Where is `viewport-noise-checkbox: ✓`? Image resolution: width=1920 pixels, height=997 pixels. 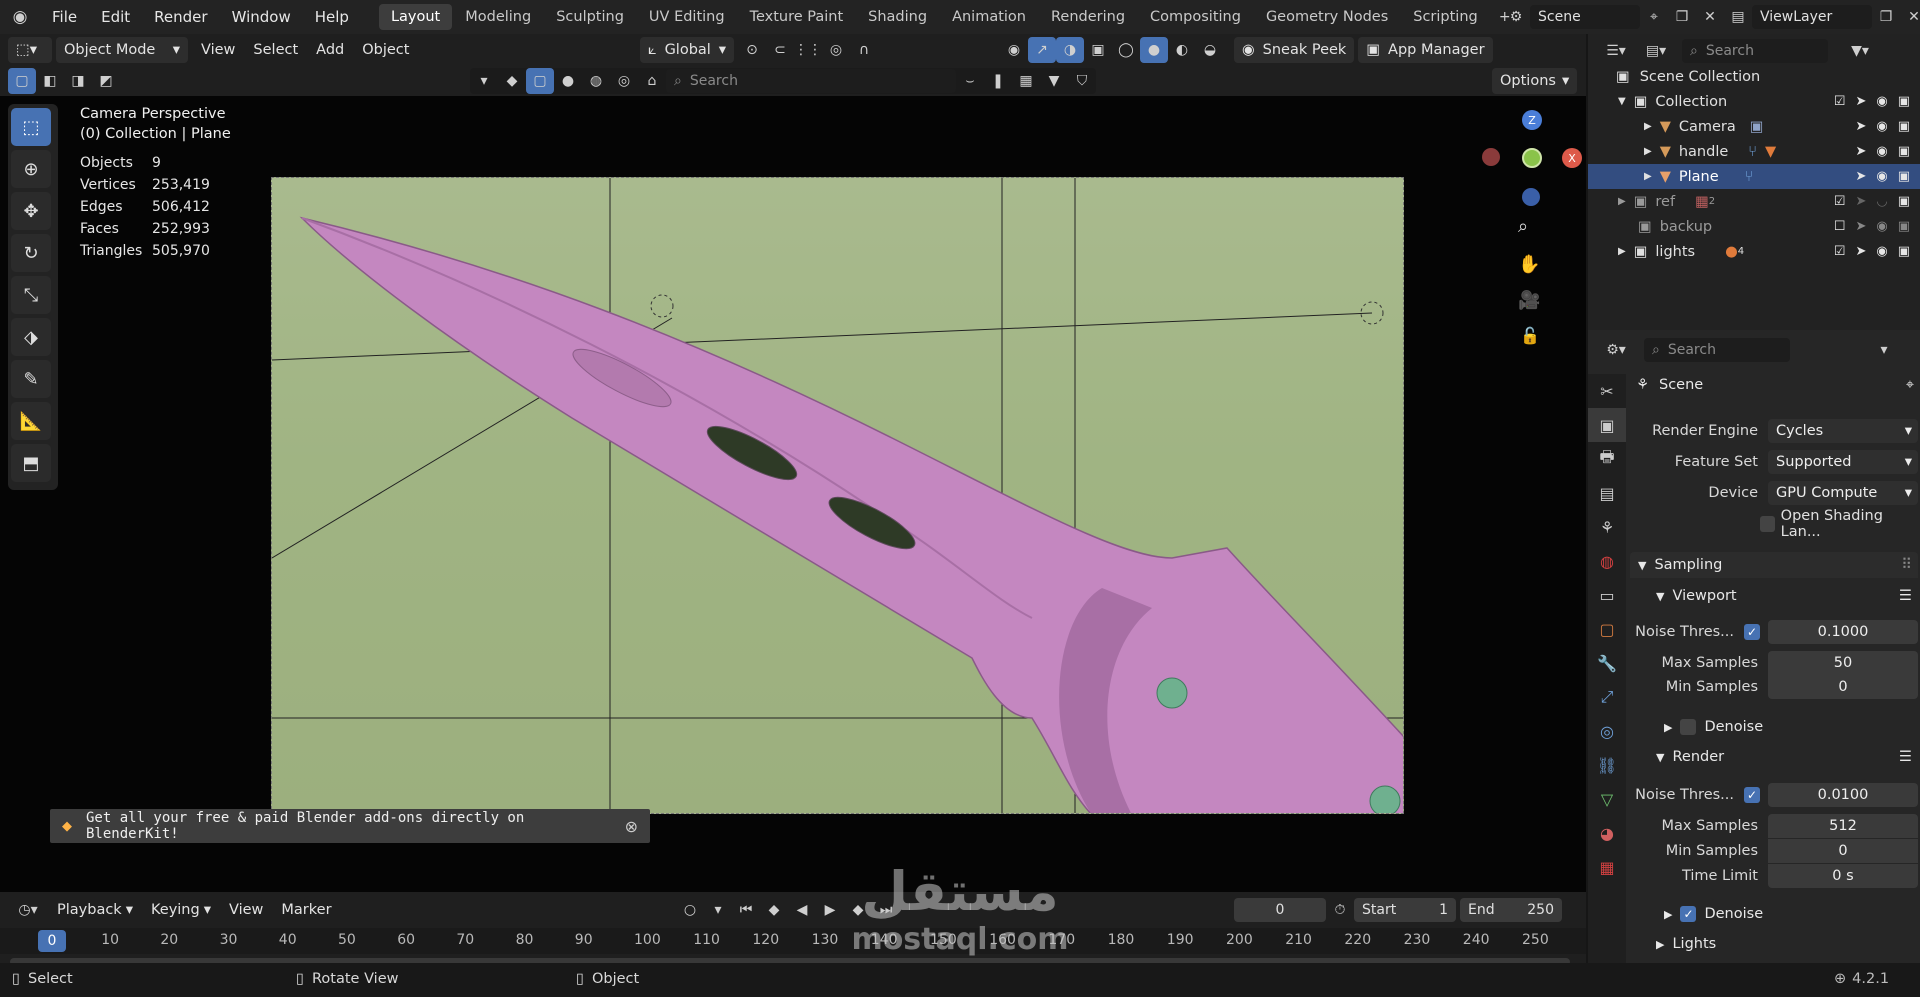 viewport-noise-checkbox: ✓ is located at coordinates (1752, 632).